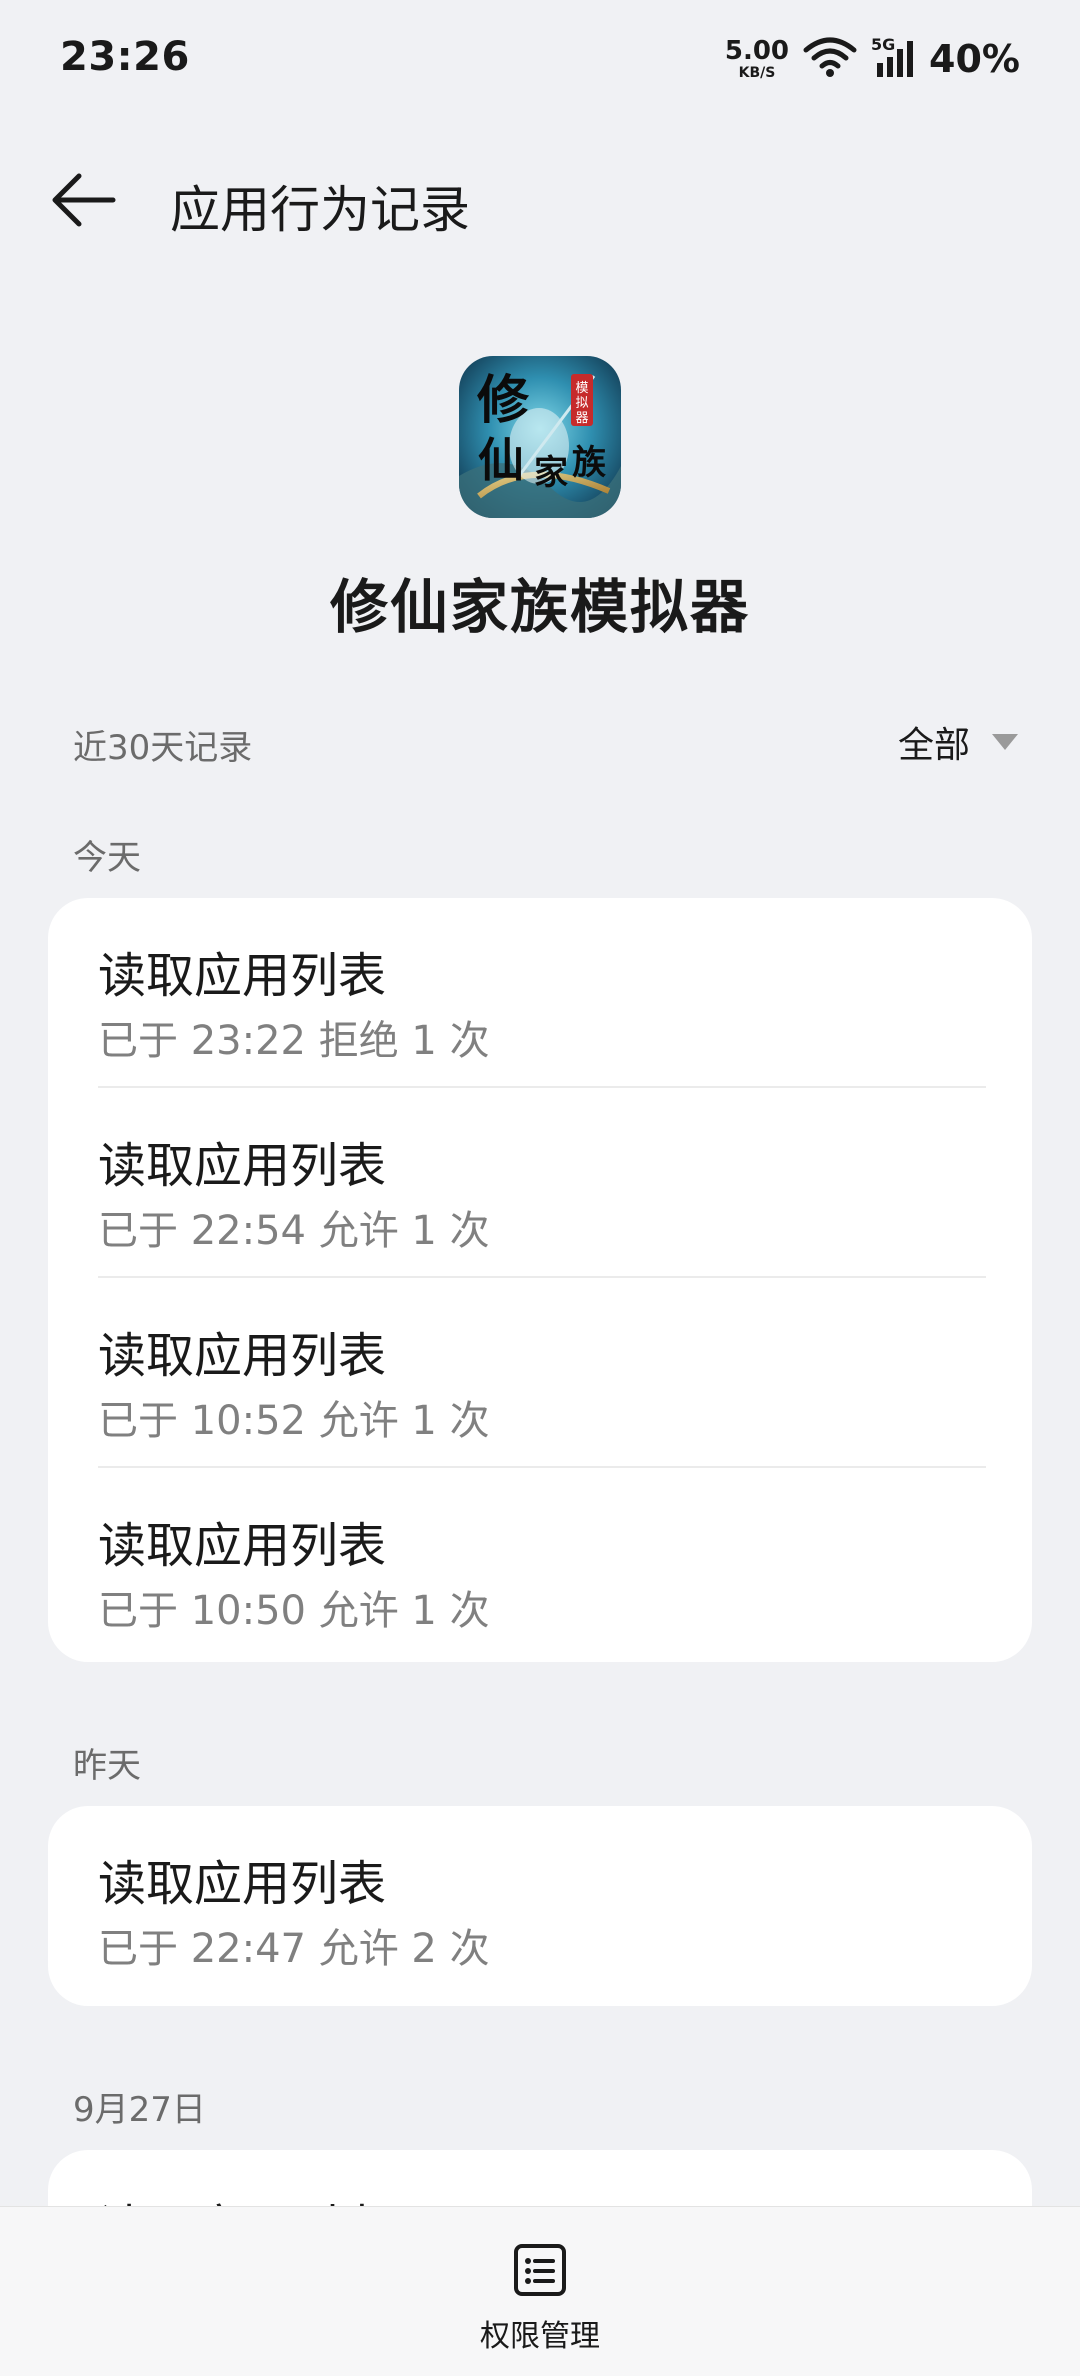 This screenshot has width=1080, height=2376. I want to click on cellular-signal-icon: 5G, so click(893, 57).